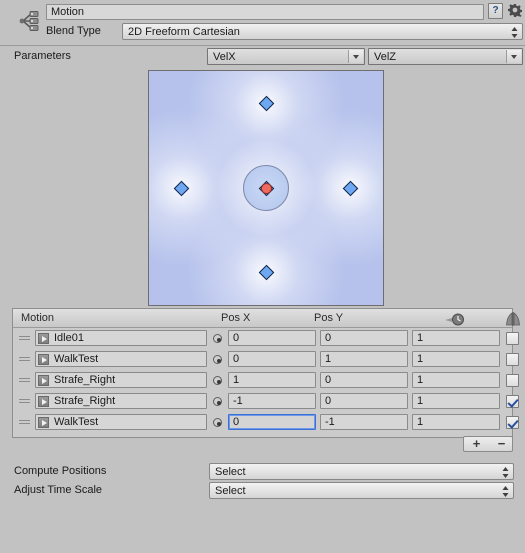  I want to click on motion-field: Idle01, so click(121, 338).